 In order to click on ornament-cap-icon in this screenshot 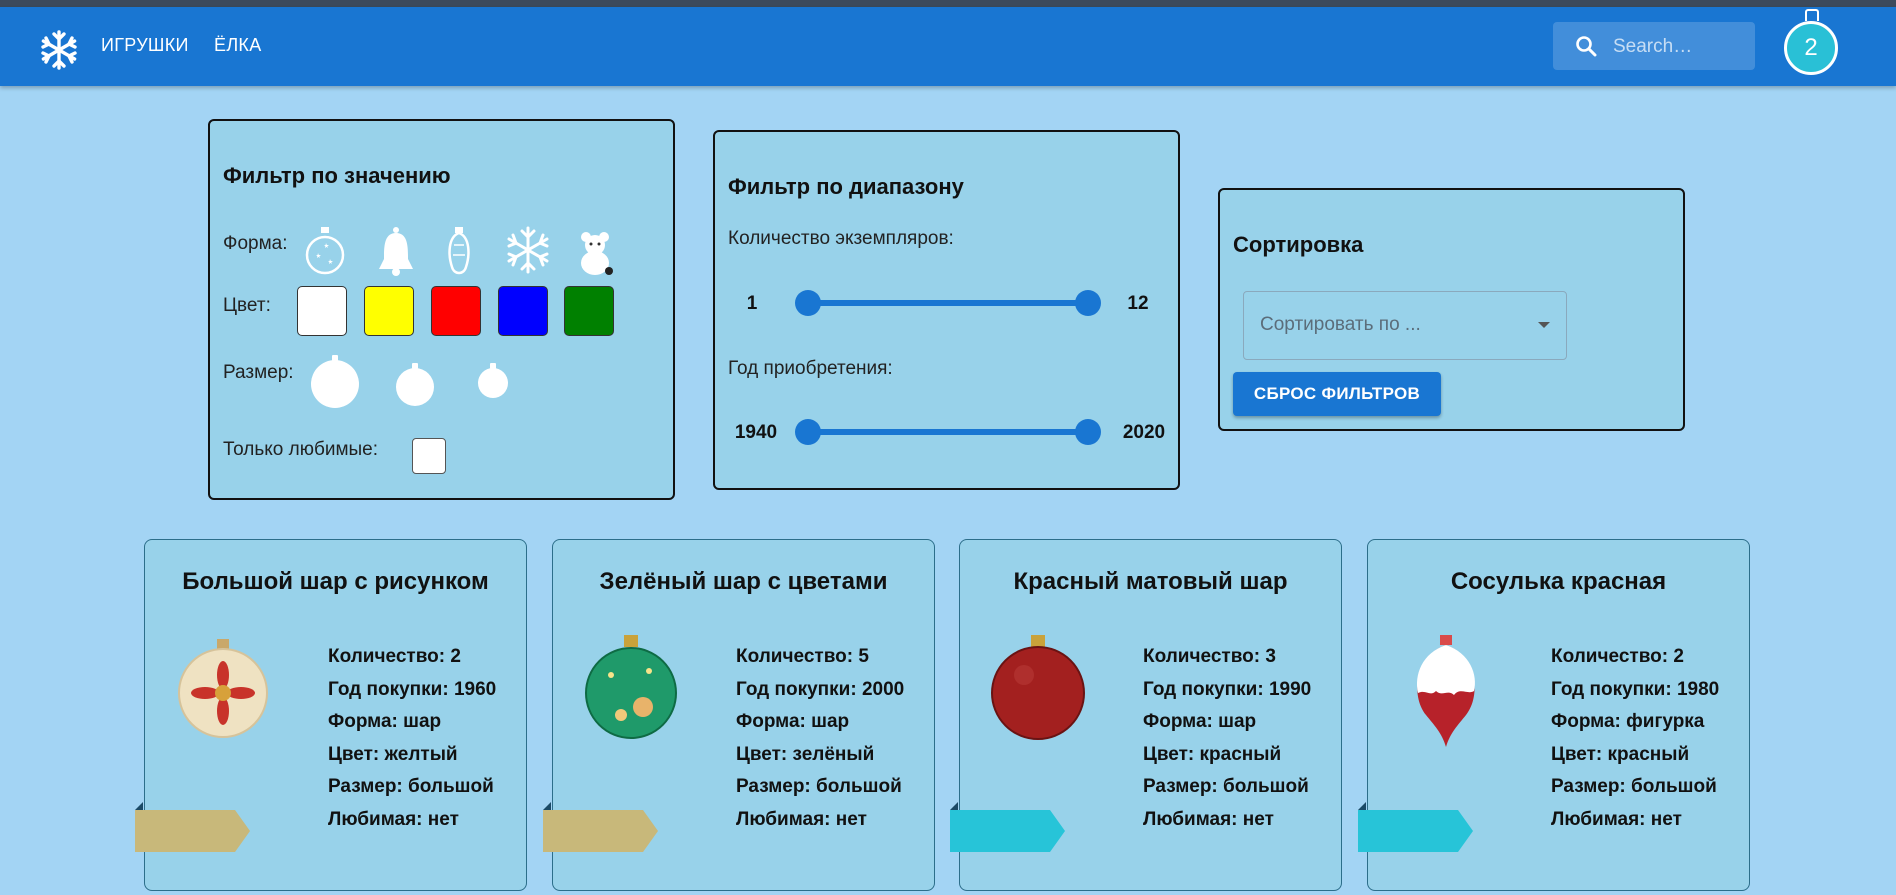, I will do `click(1812, 15)`.